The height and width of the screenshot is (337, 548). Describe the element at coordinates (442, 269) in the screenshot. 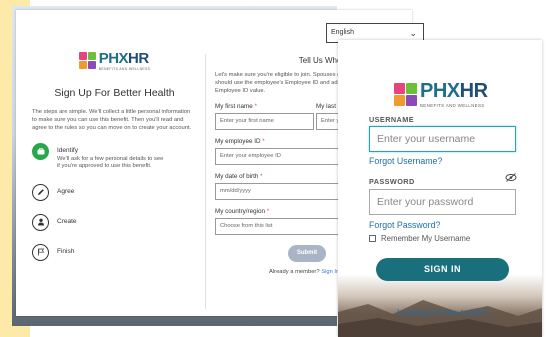

I see `sign-in-button: SIGN IN` at that location.